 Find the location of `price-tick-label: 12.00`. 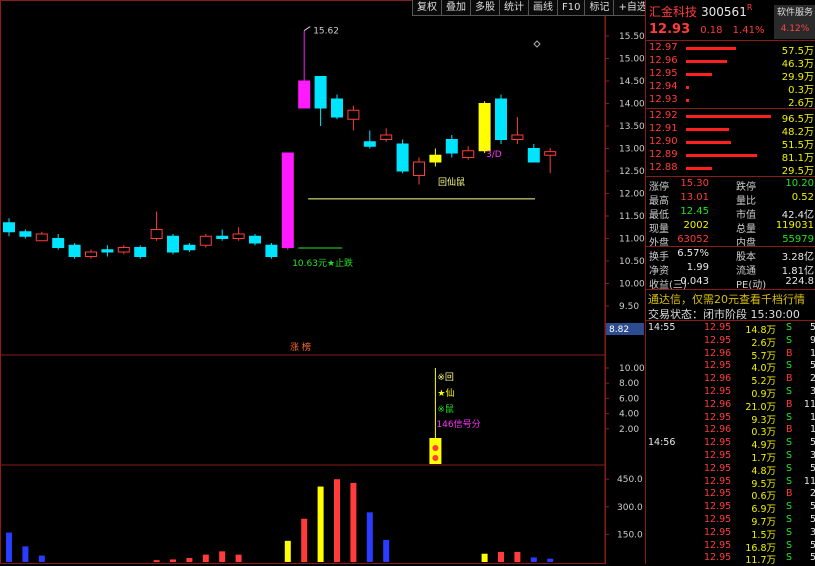

price-tick-label: 12.00 is located at coordinates (632, 195).